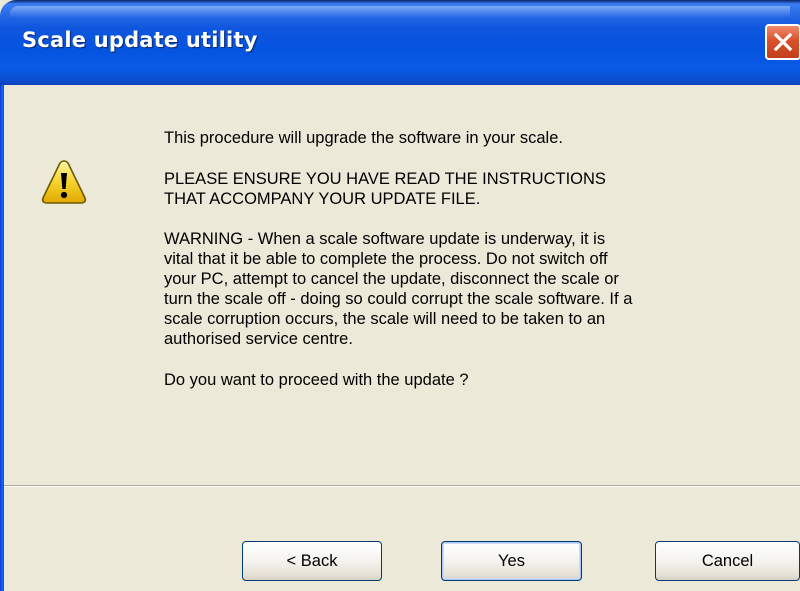 The width and height of the screenshot is (800, 591). Describe the element at coordinates (312, 561) in the screenshot. I see `back-button: < Back` at that location.